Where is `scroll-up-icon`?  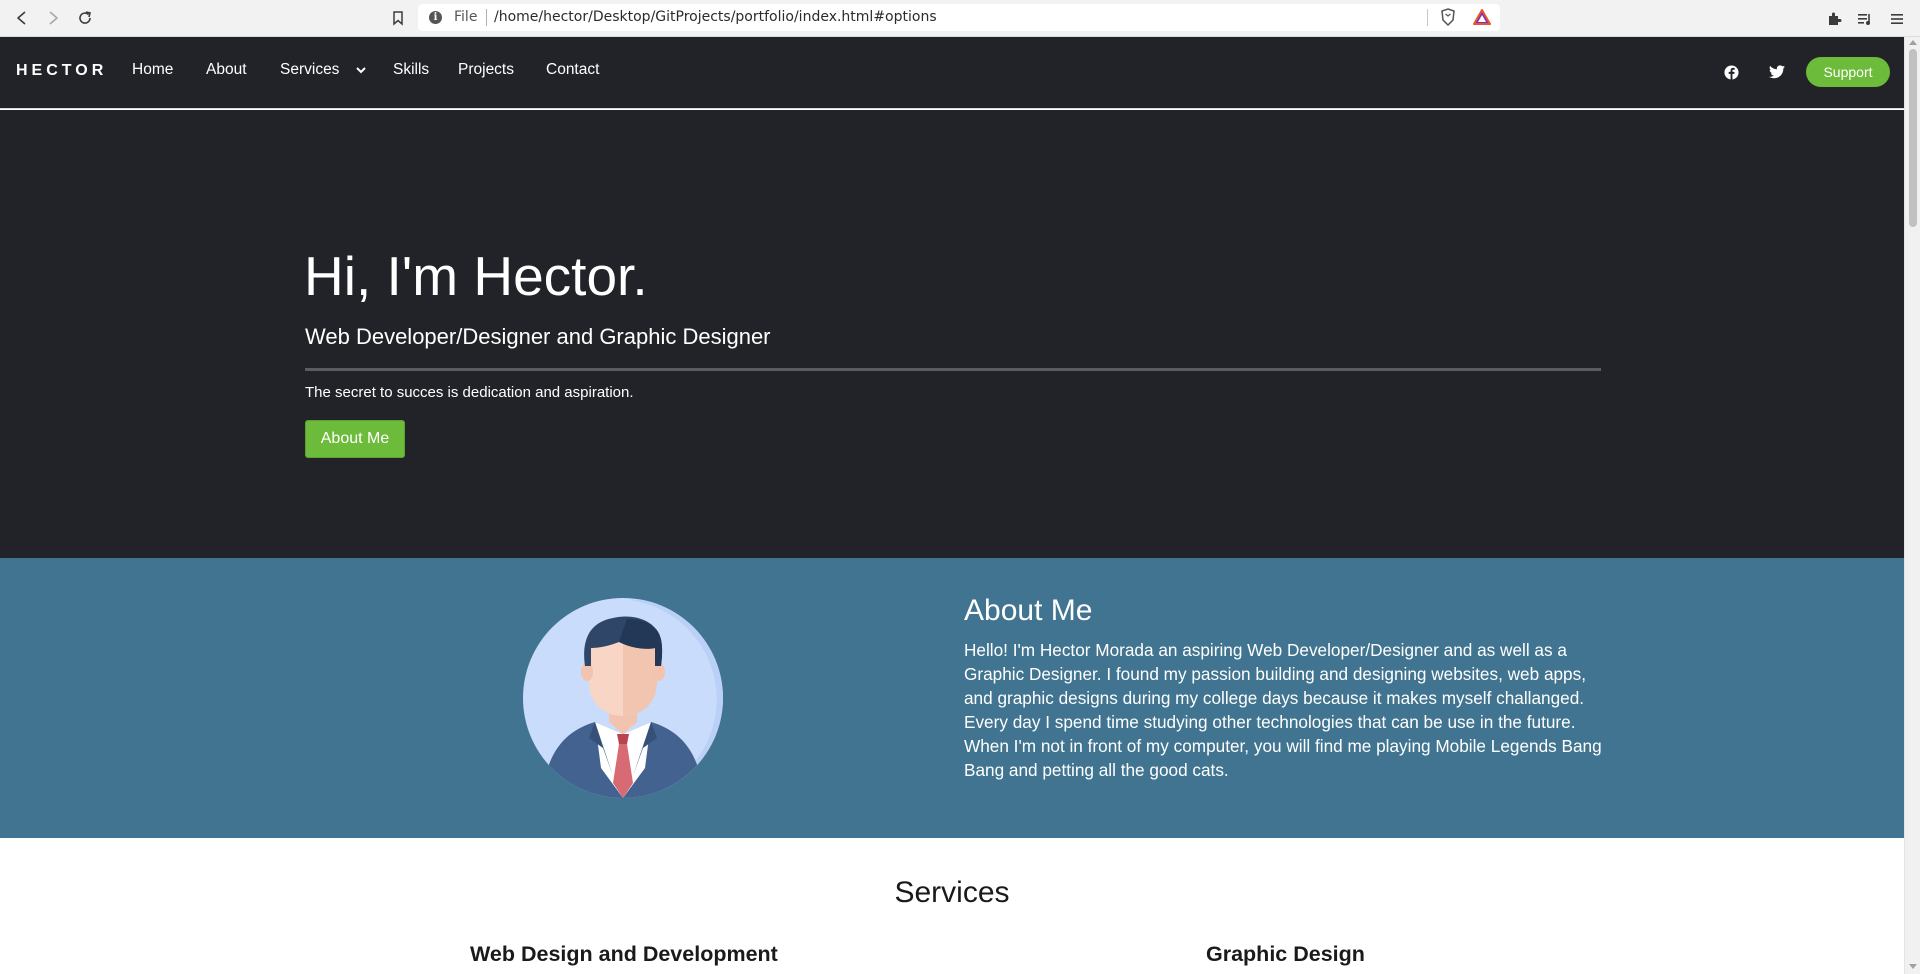 scroll-up-icon is located at coordinates (1913, 42).